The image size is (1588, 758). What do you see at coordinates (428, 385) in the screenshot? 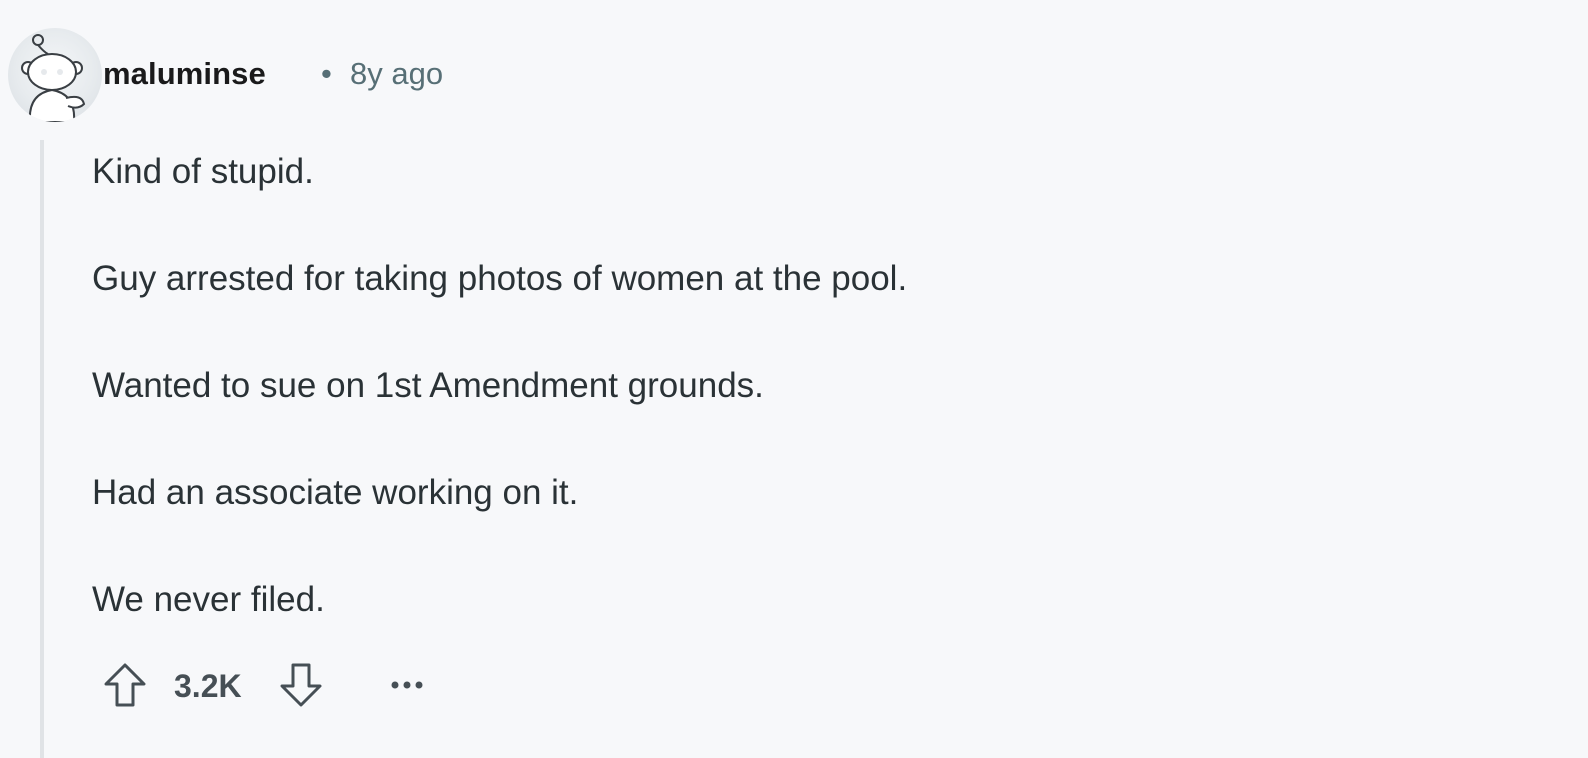
I see `comment-paragraph: Wanted to sue on 1st Amendment grounds.` at bounding box center [428, 385].